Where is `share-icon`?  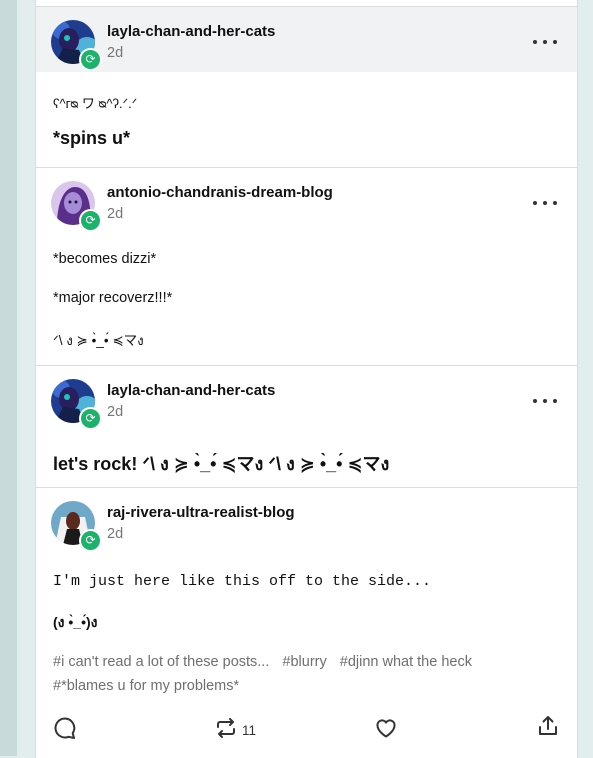
share-icon is located at coordinates (548, 726).